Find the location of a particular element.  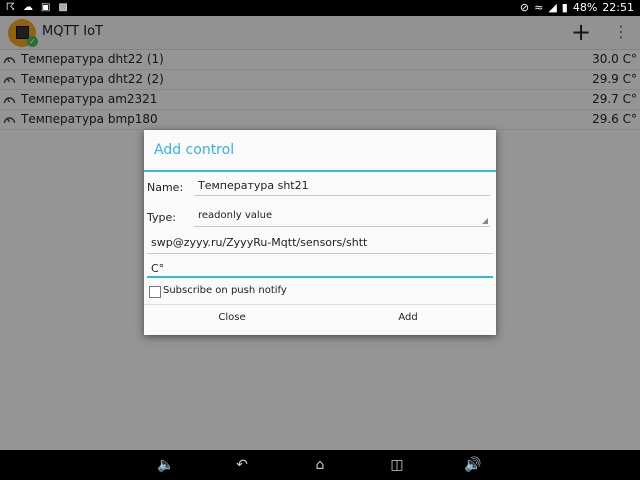

home-icon: ⌂ is located at coordinates (320, 465).